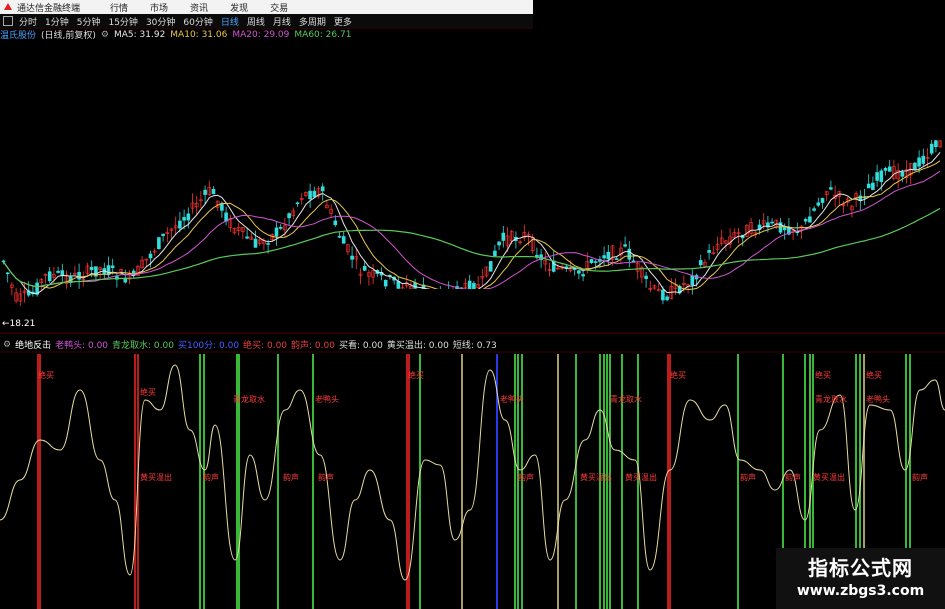 The height and width of the screenshot is (609, 945). Describe the element at coordinates (860, 578) in the screenshot. I see `watermark: 指标公式网 www.zbgs3.com` at that location.